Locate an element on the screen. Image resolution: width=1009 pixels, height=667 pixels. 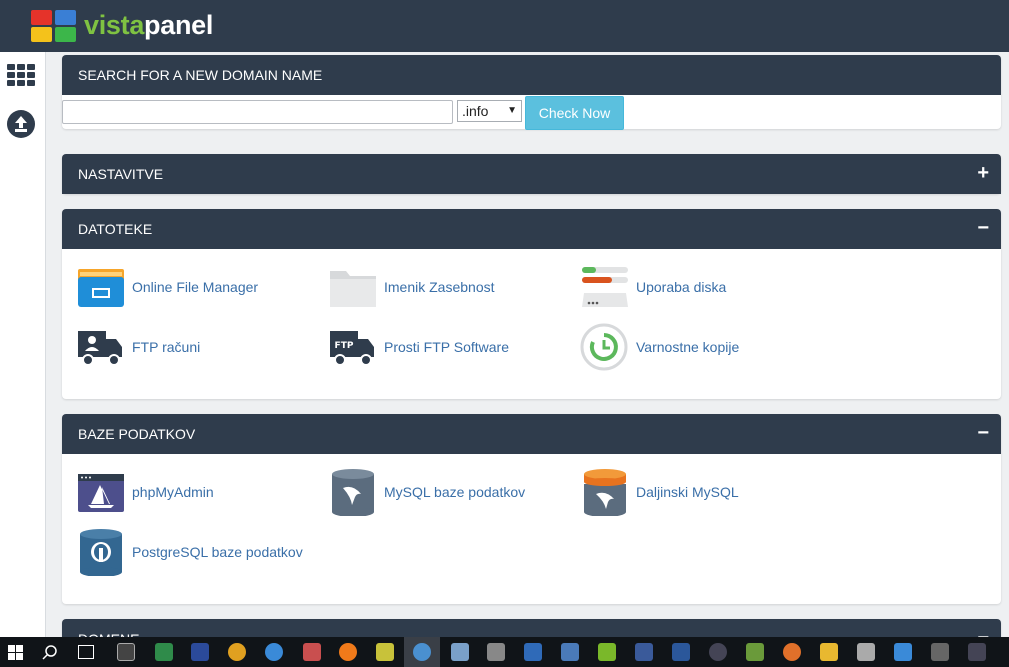
ftp-accounts-icon is located at coordinates (101, 347).